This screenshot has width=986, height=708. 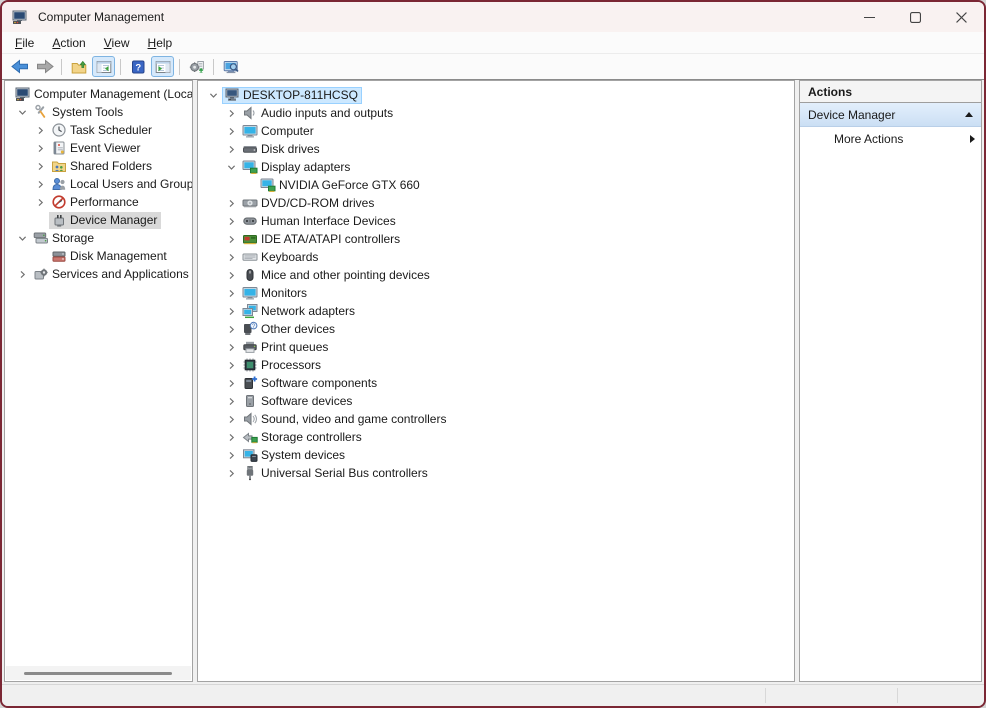 What do you see at coordinates (496, 473) in the screenshot?
I see `device-item-universal-serial-bus-controllers: Universal Serial Bus controllers` at bounding box center [496, 473].